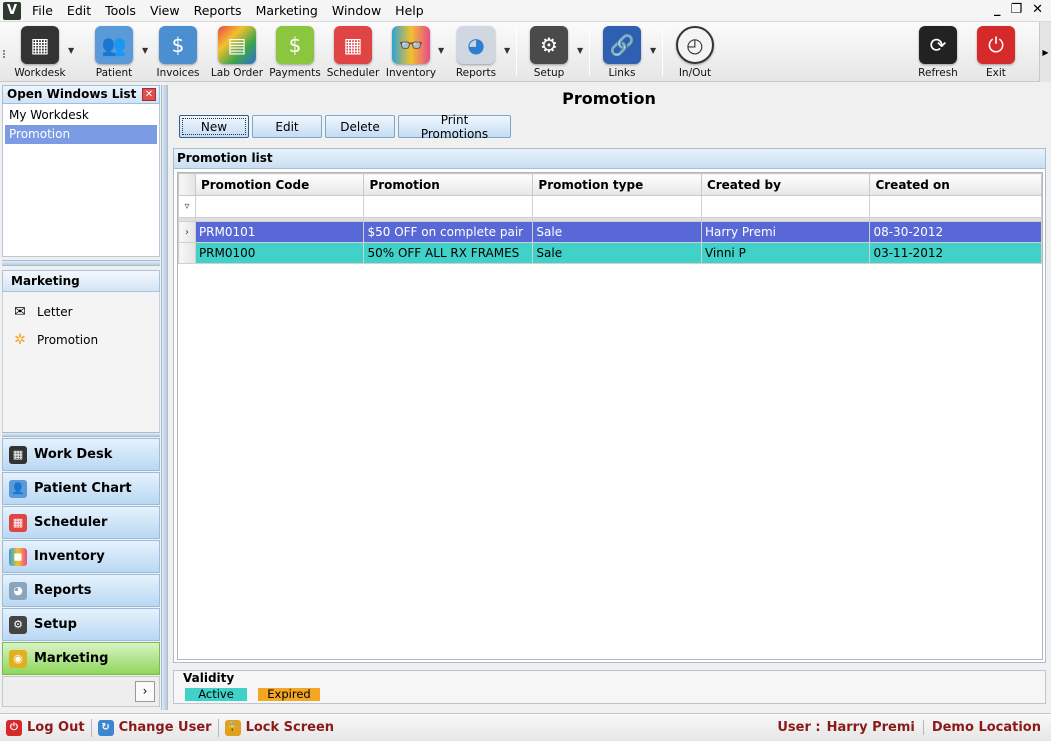  What do you see at coordinates (40, 73) in the screenshot?
I see `workdesk-label: Workdesk` at bounding box center [40, 73].